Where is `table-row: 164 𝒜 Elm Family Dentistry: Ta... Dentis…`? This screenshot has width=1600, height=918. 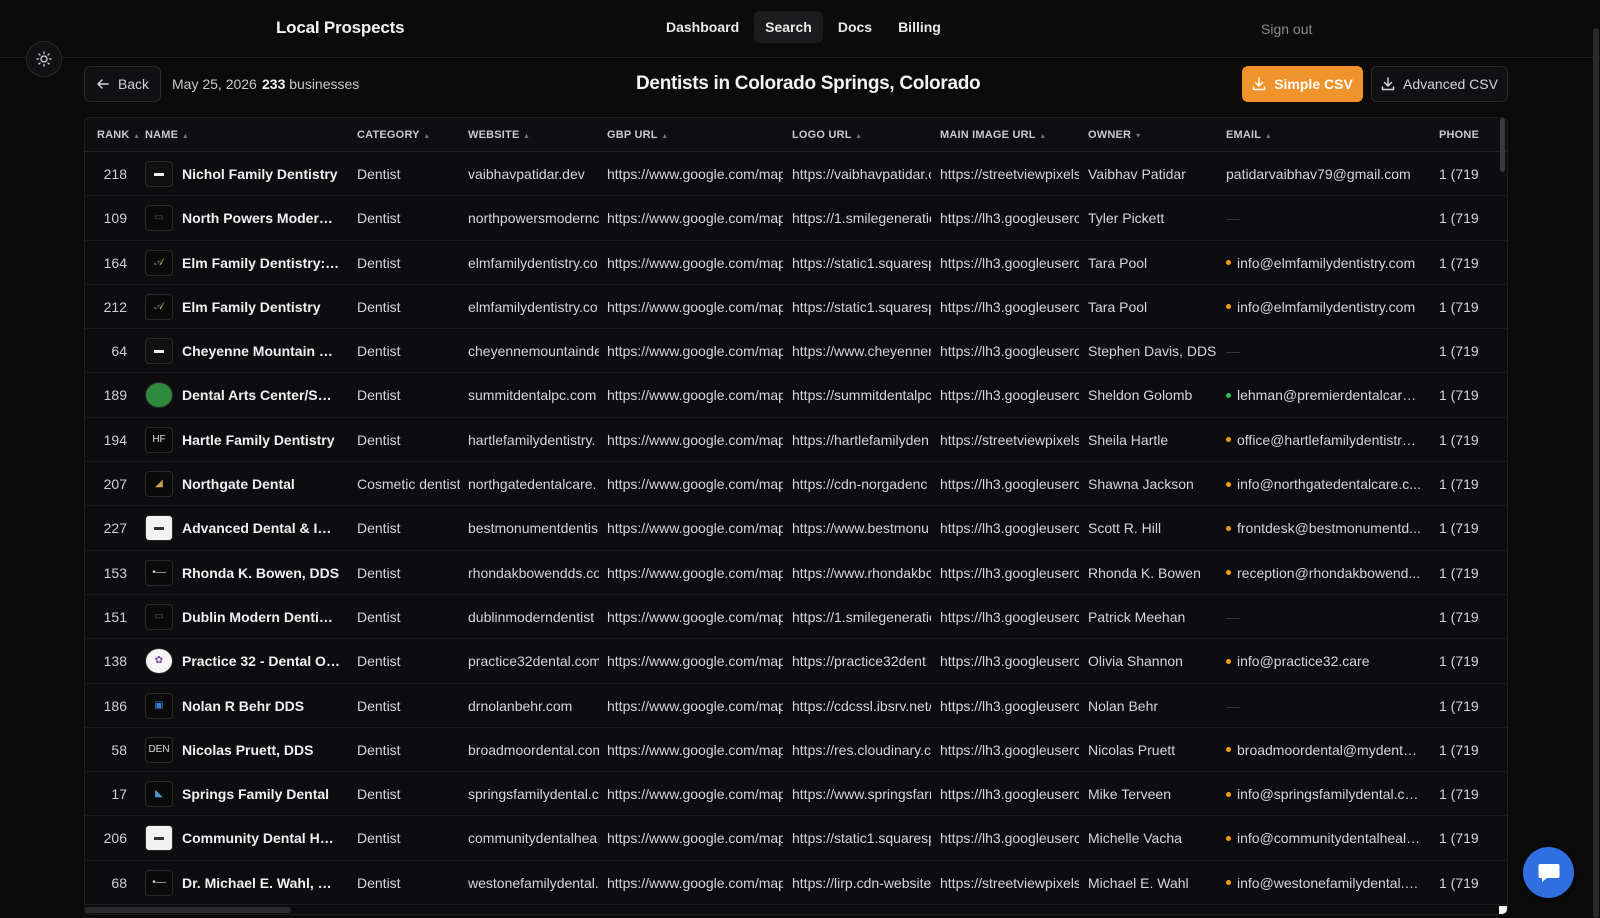 table-row: 164 𝒜 Elm Family Dentistry: Ta... Dentis… is located at coordinates (796, 263).